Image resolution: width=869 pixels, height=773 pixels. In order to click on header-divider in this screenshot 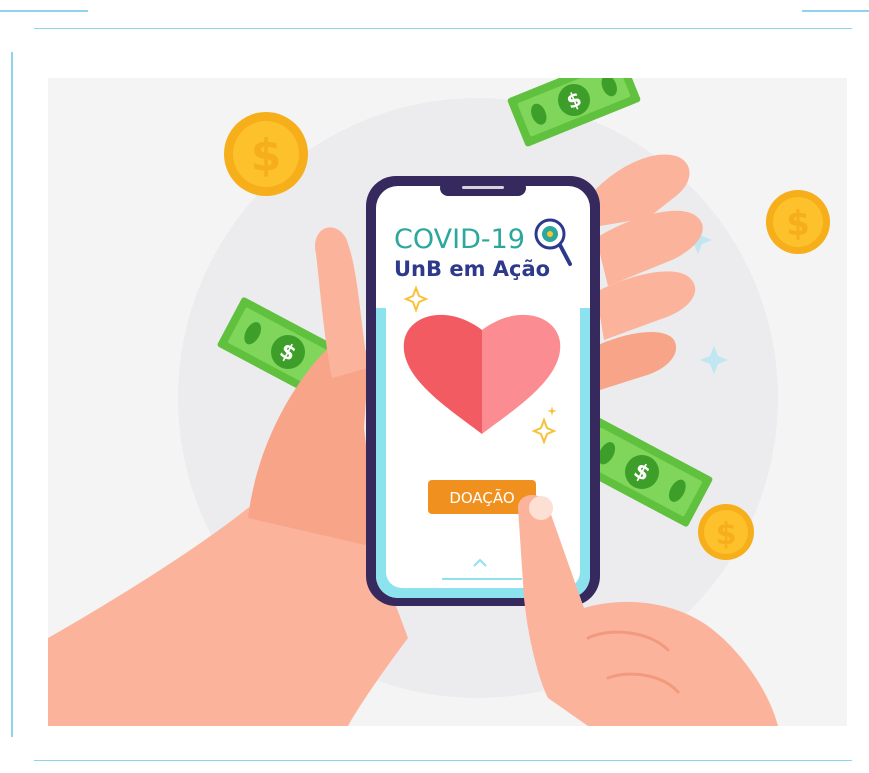, I will do `click(443, 28)`.